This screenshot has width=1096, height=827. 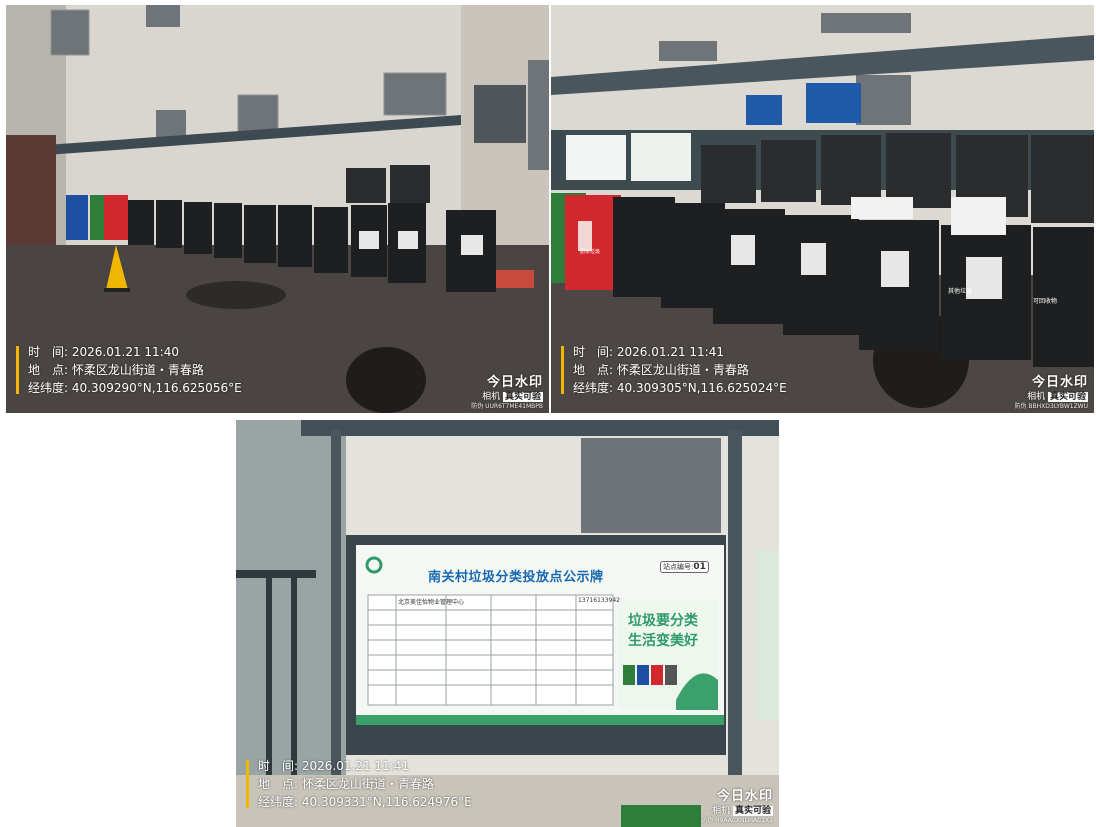 I want to click on photo-1-brand: 今日水印 相机 真实可验 防伪 UUR6T7ME41MBPB, so click(x=507, y=393).